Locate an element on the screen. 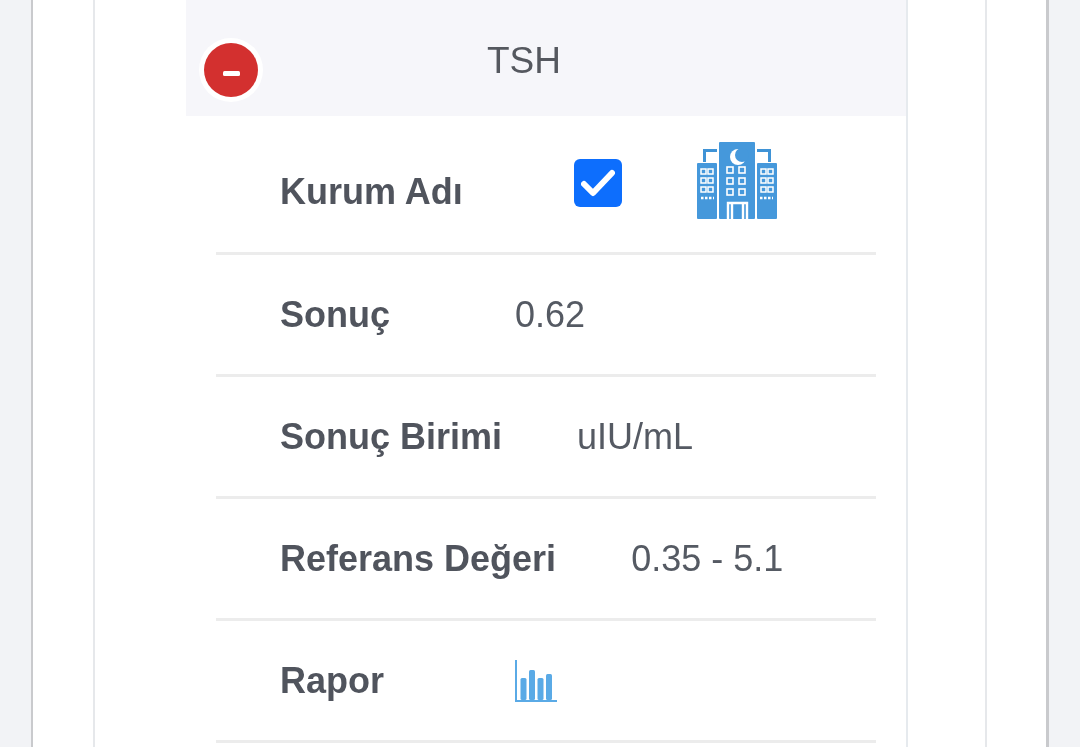  field-value: uIU/mL is located at coordinates (635, 436).